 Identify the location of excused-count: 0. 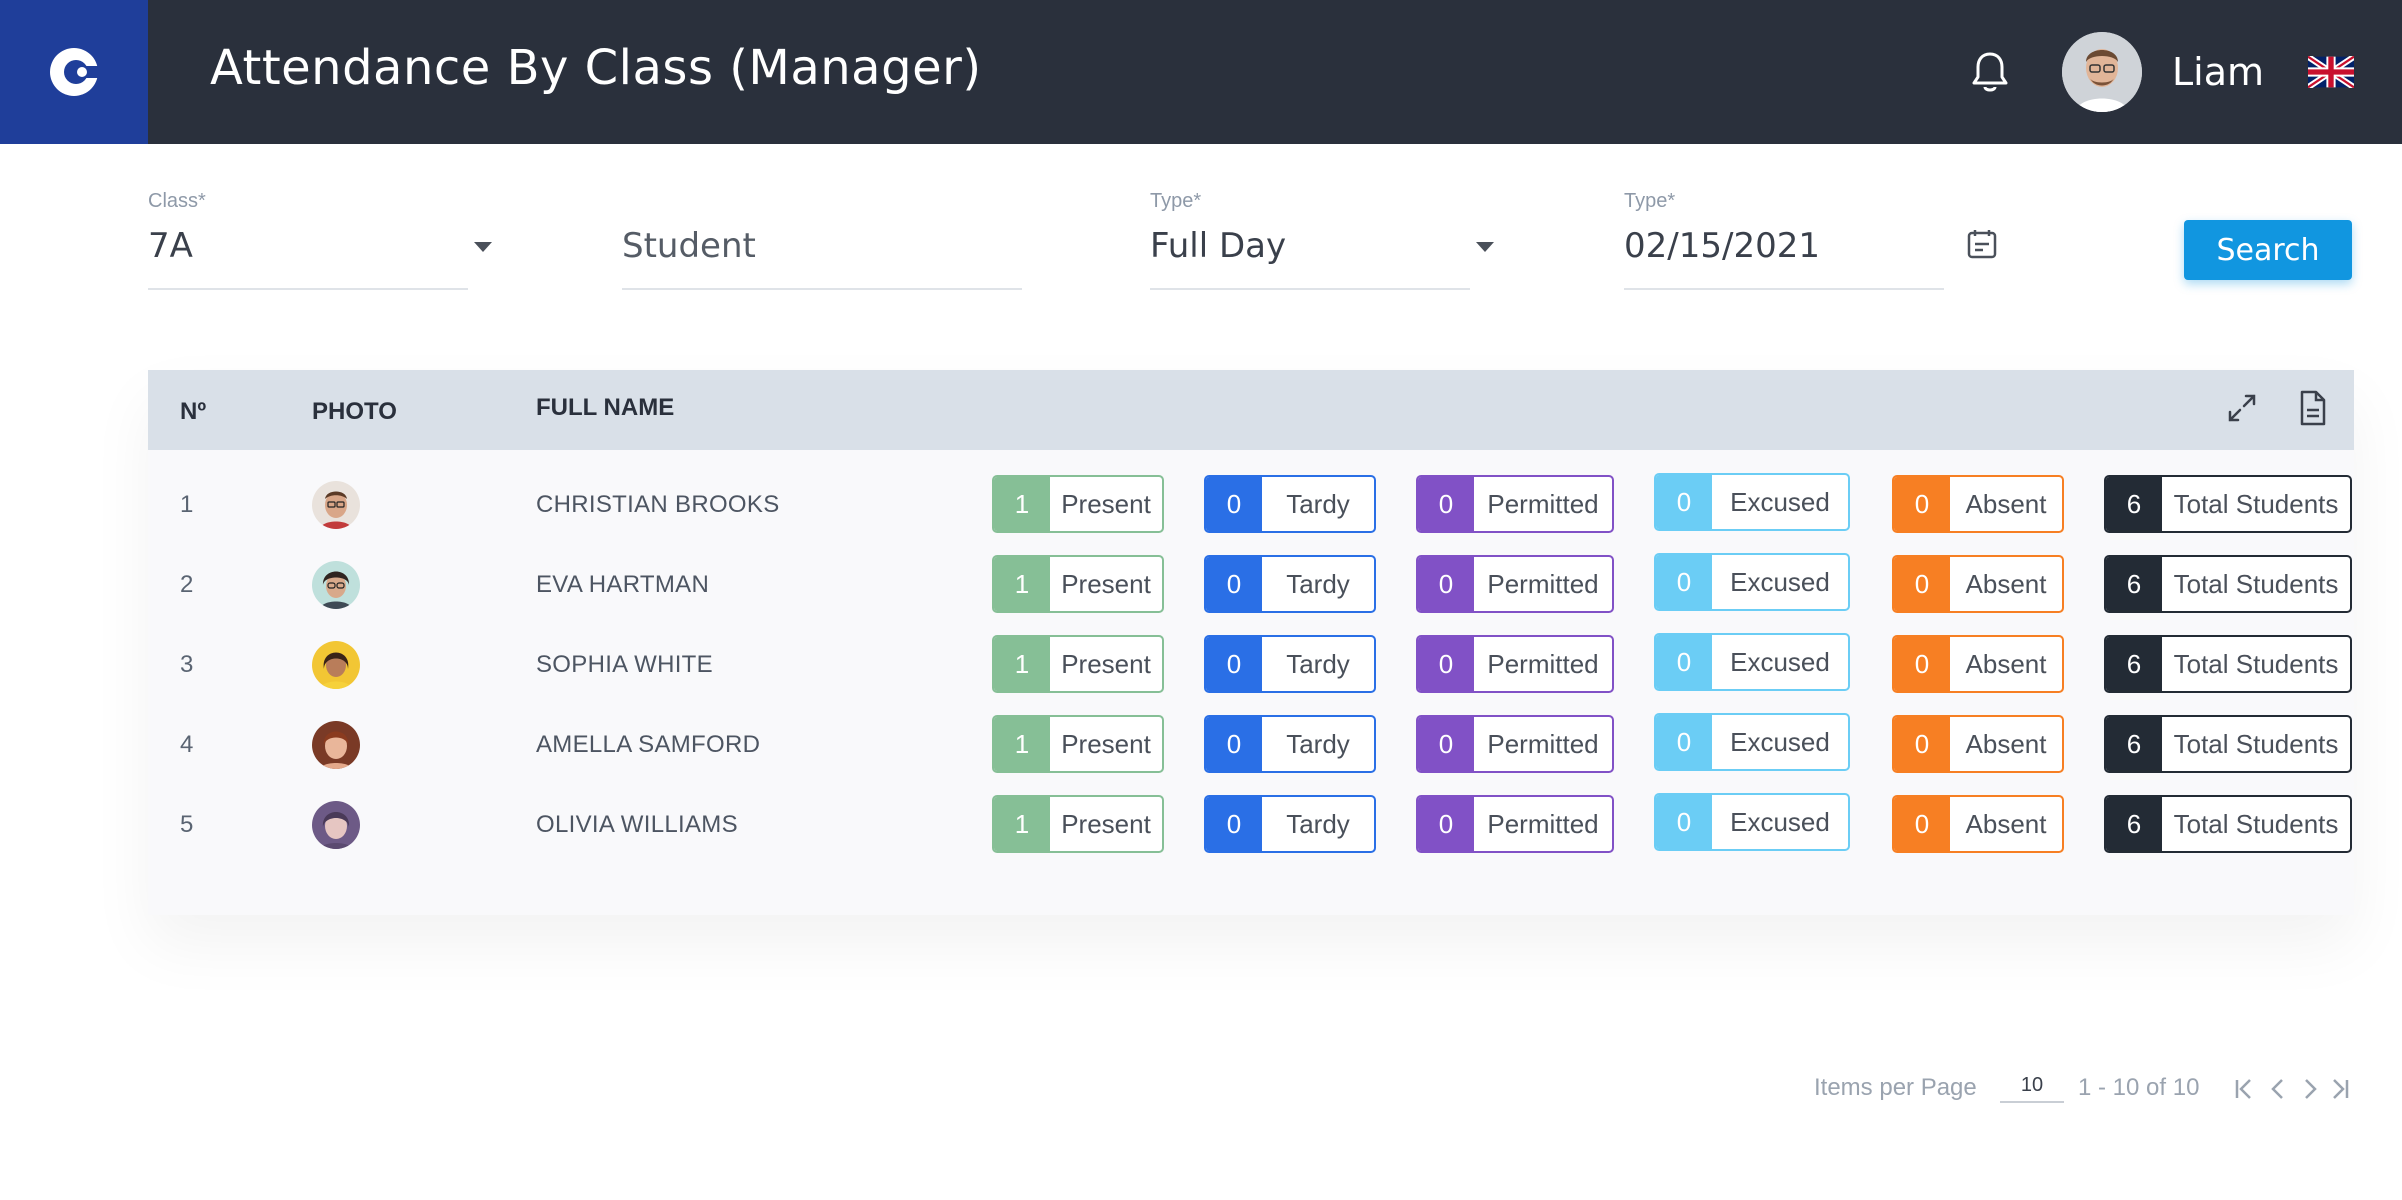
(1684, 822).